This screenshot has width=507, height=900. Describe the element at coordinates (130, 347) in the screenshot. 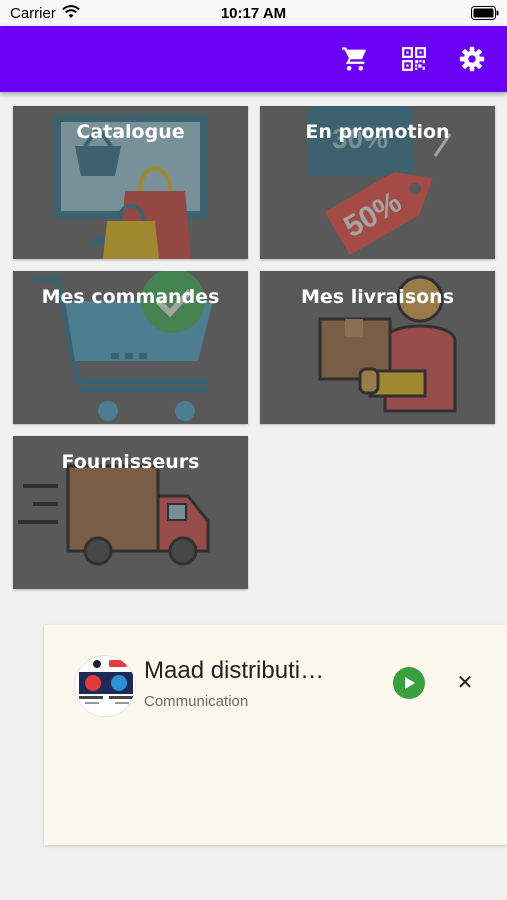

I see `tile-mes-commandes: Mes commandes` at that location.